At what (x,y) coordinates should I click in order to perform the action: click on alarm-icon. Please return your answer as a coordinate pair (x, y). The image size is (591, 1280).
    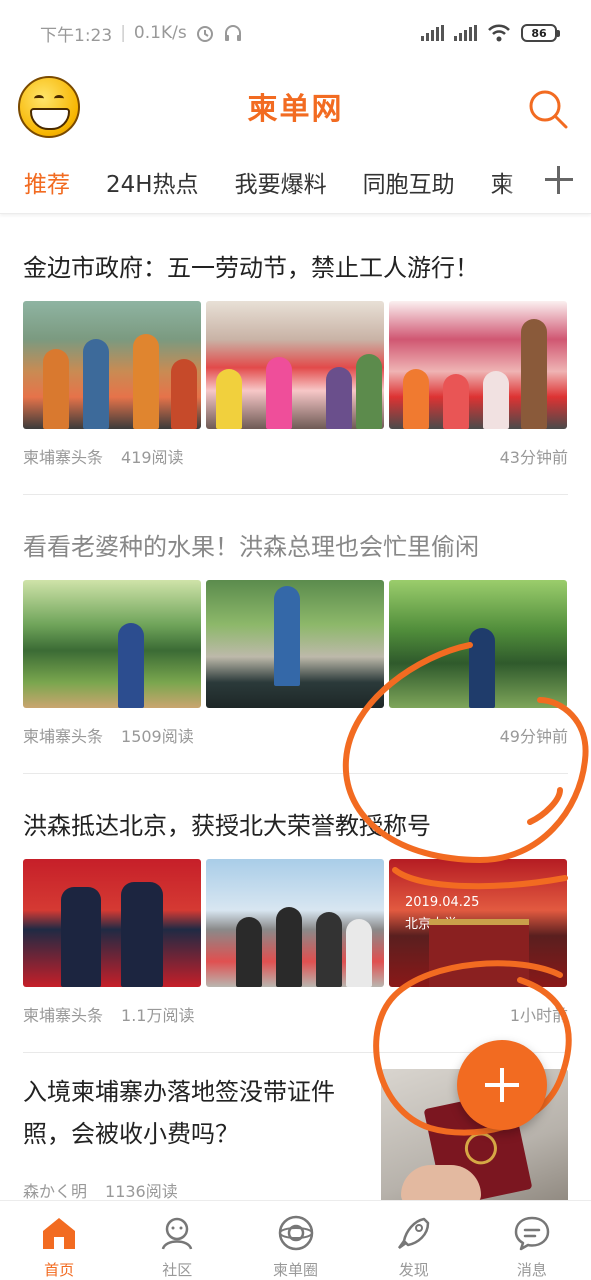
    Looking at the image, I should click on (204, 34).